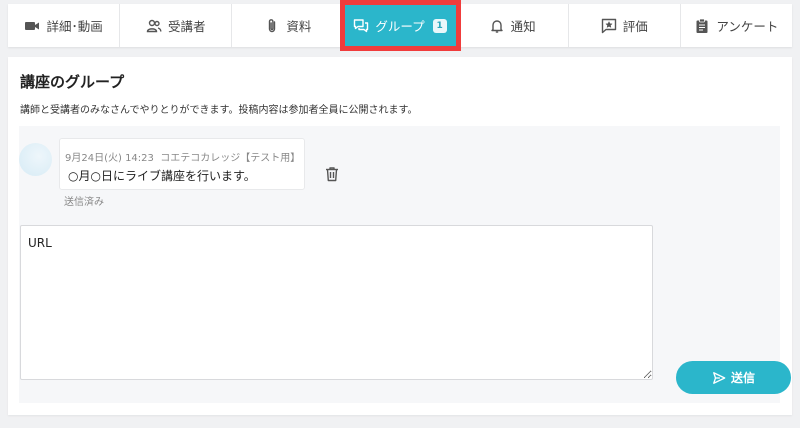 Image resolution: width=800 pixels, height=428 pixels. I want to click on tab-survey: アンケート, so click(736, 25).